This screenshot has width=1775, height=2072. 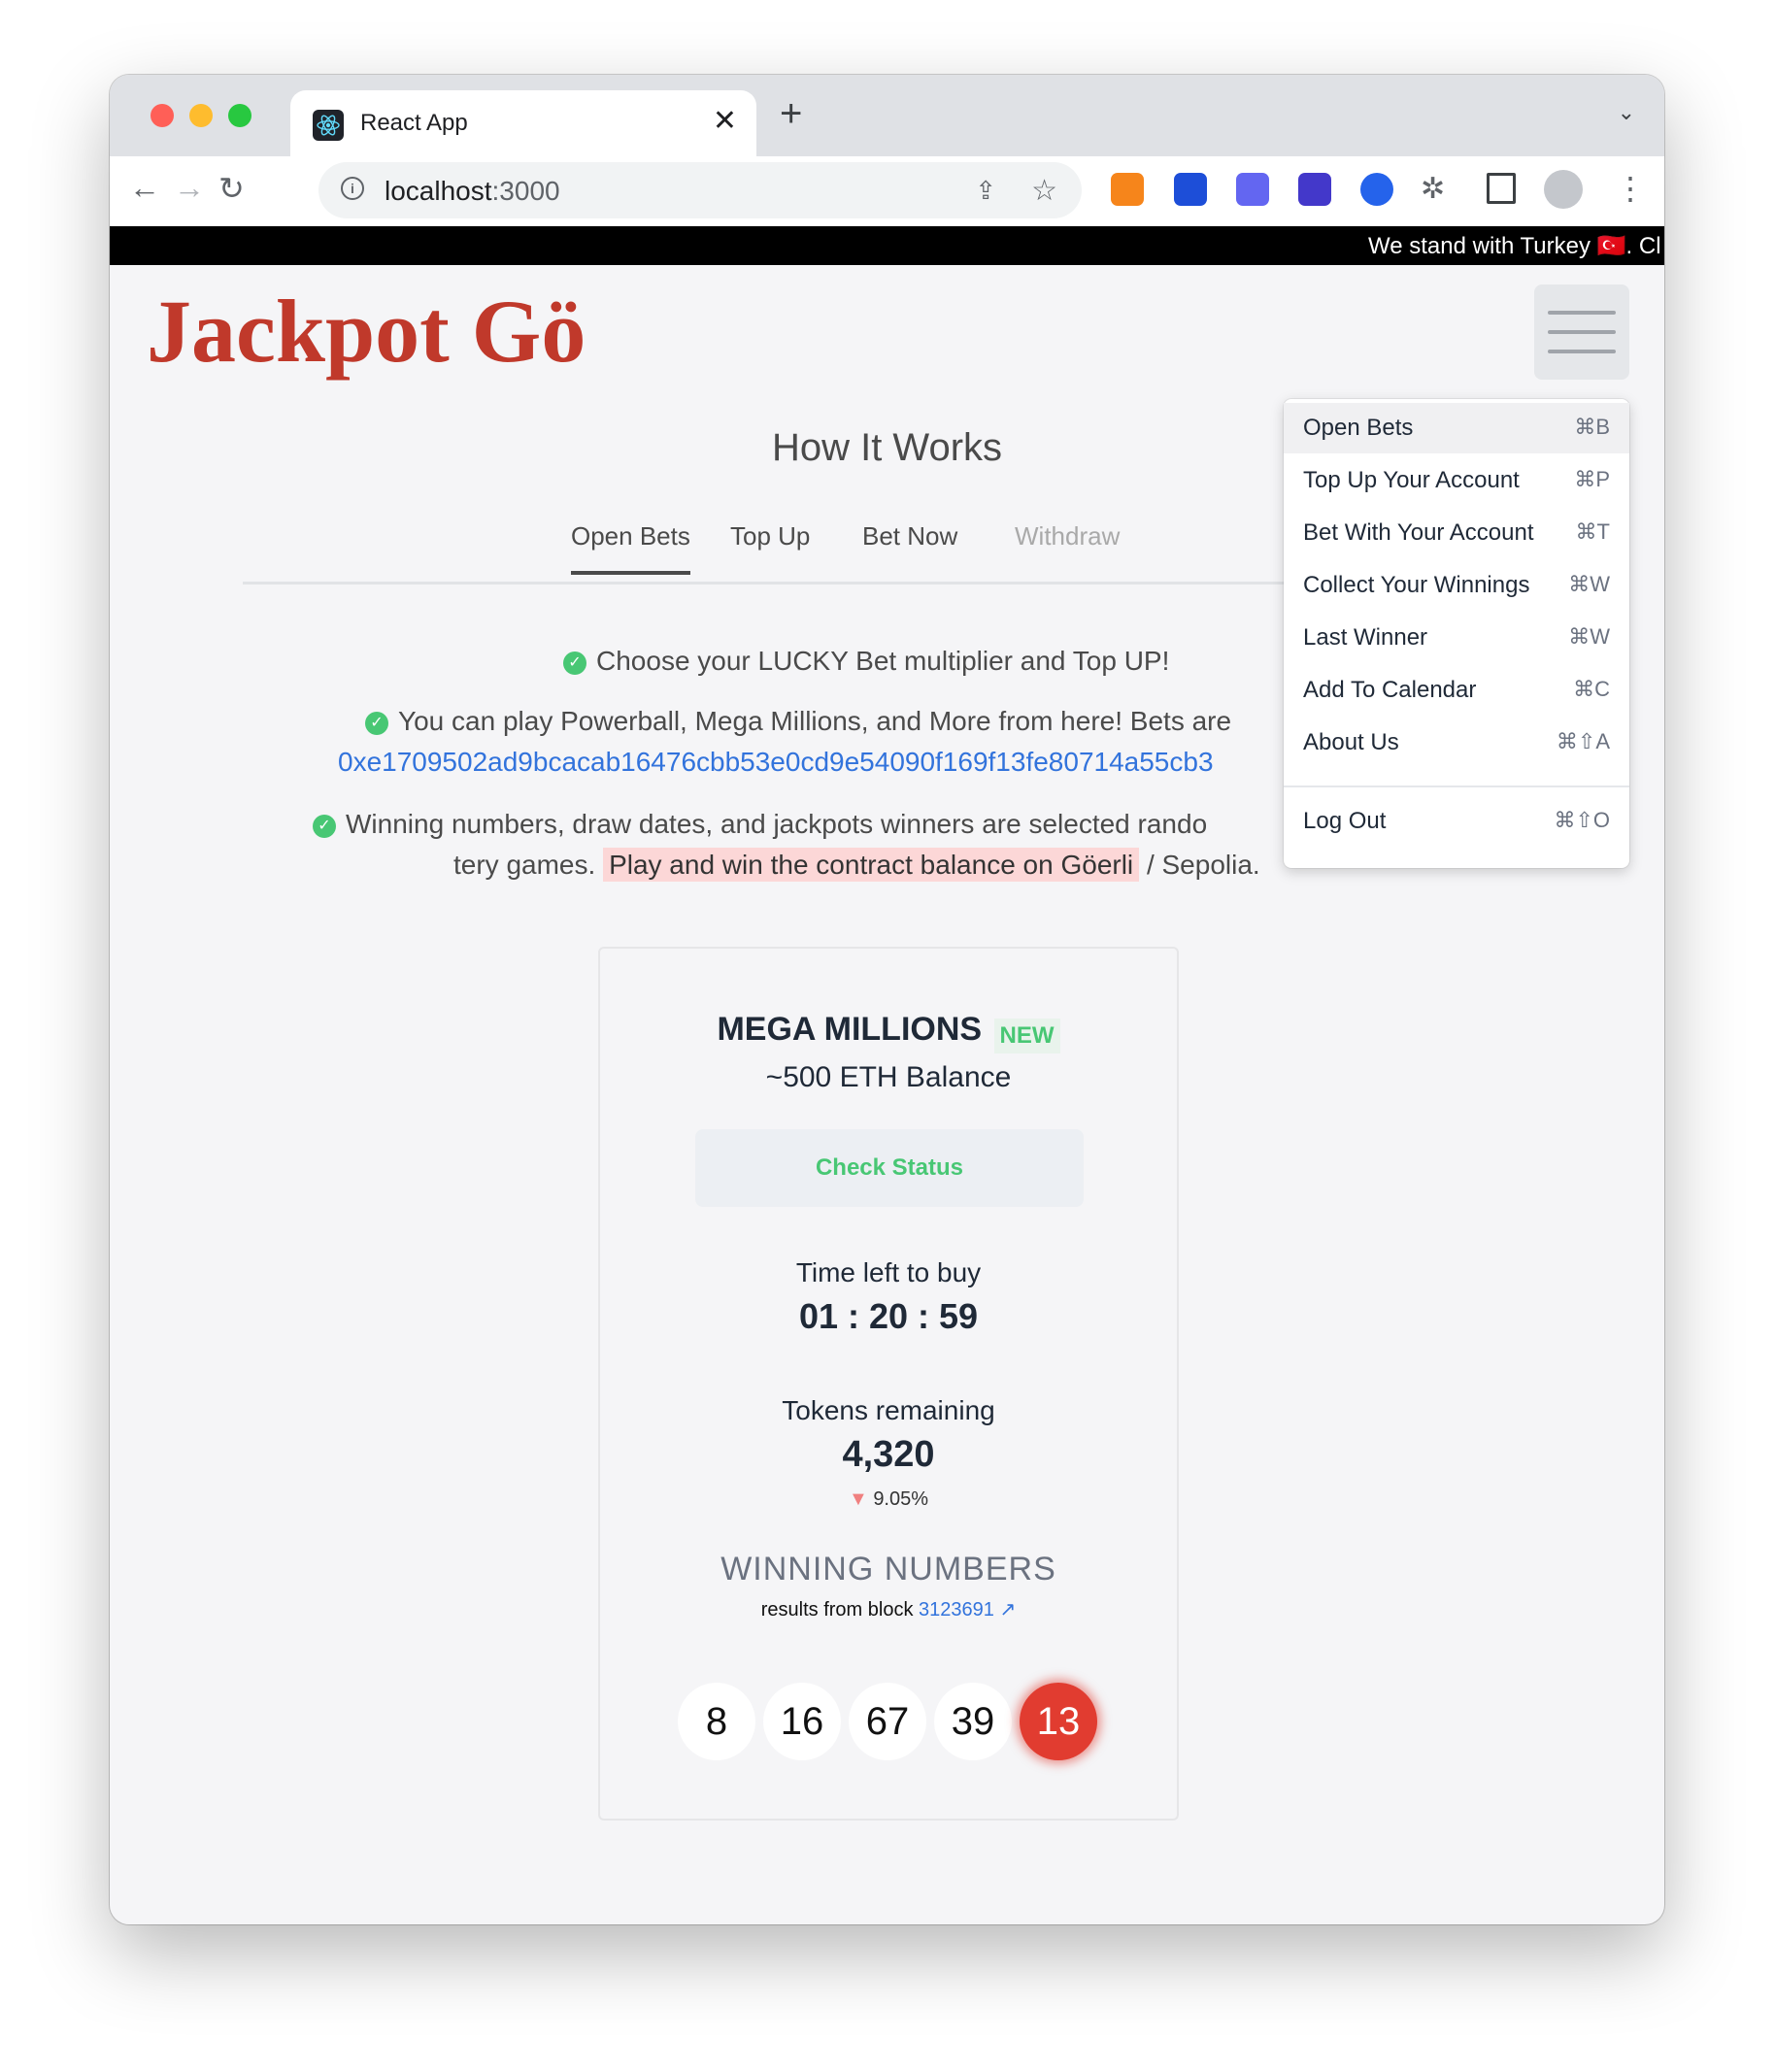 What do you see at coordinates (352, 188) in the screenshot?
I see `site-info-icon: i` at bounding box center [352, 188].